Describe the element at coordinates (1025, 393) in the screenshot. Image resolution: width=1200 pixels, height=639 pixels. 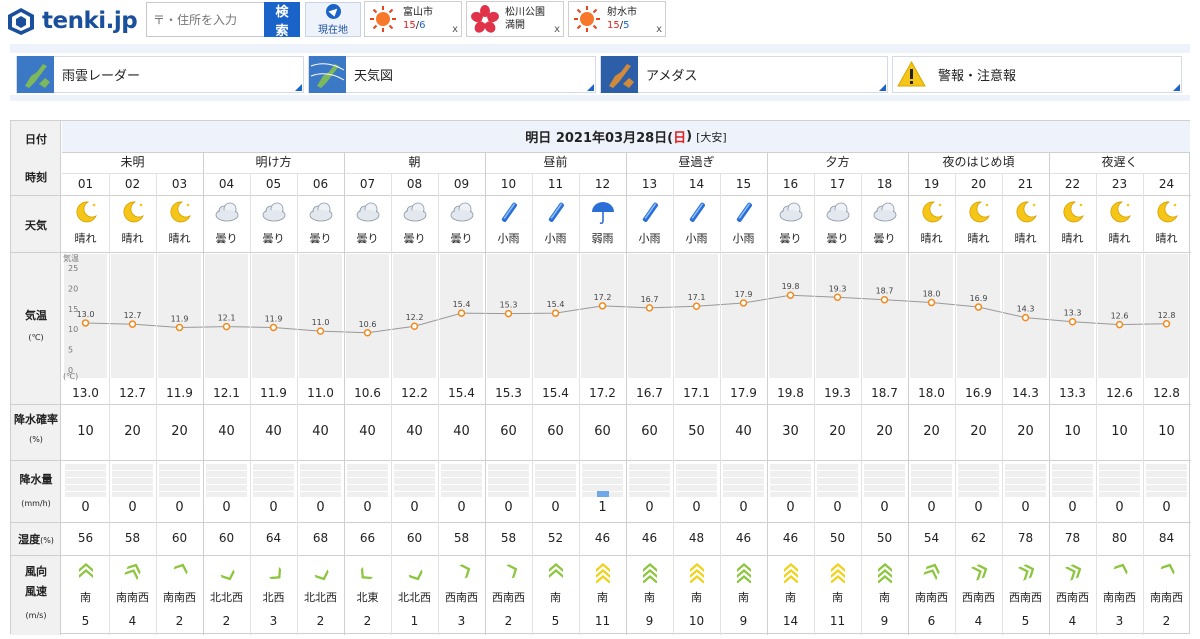
I see `temperature-value: 14.3` at that location.